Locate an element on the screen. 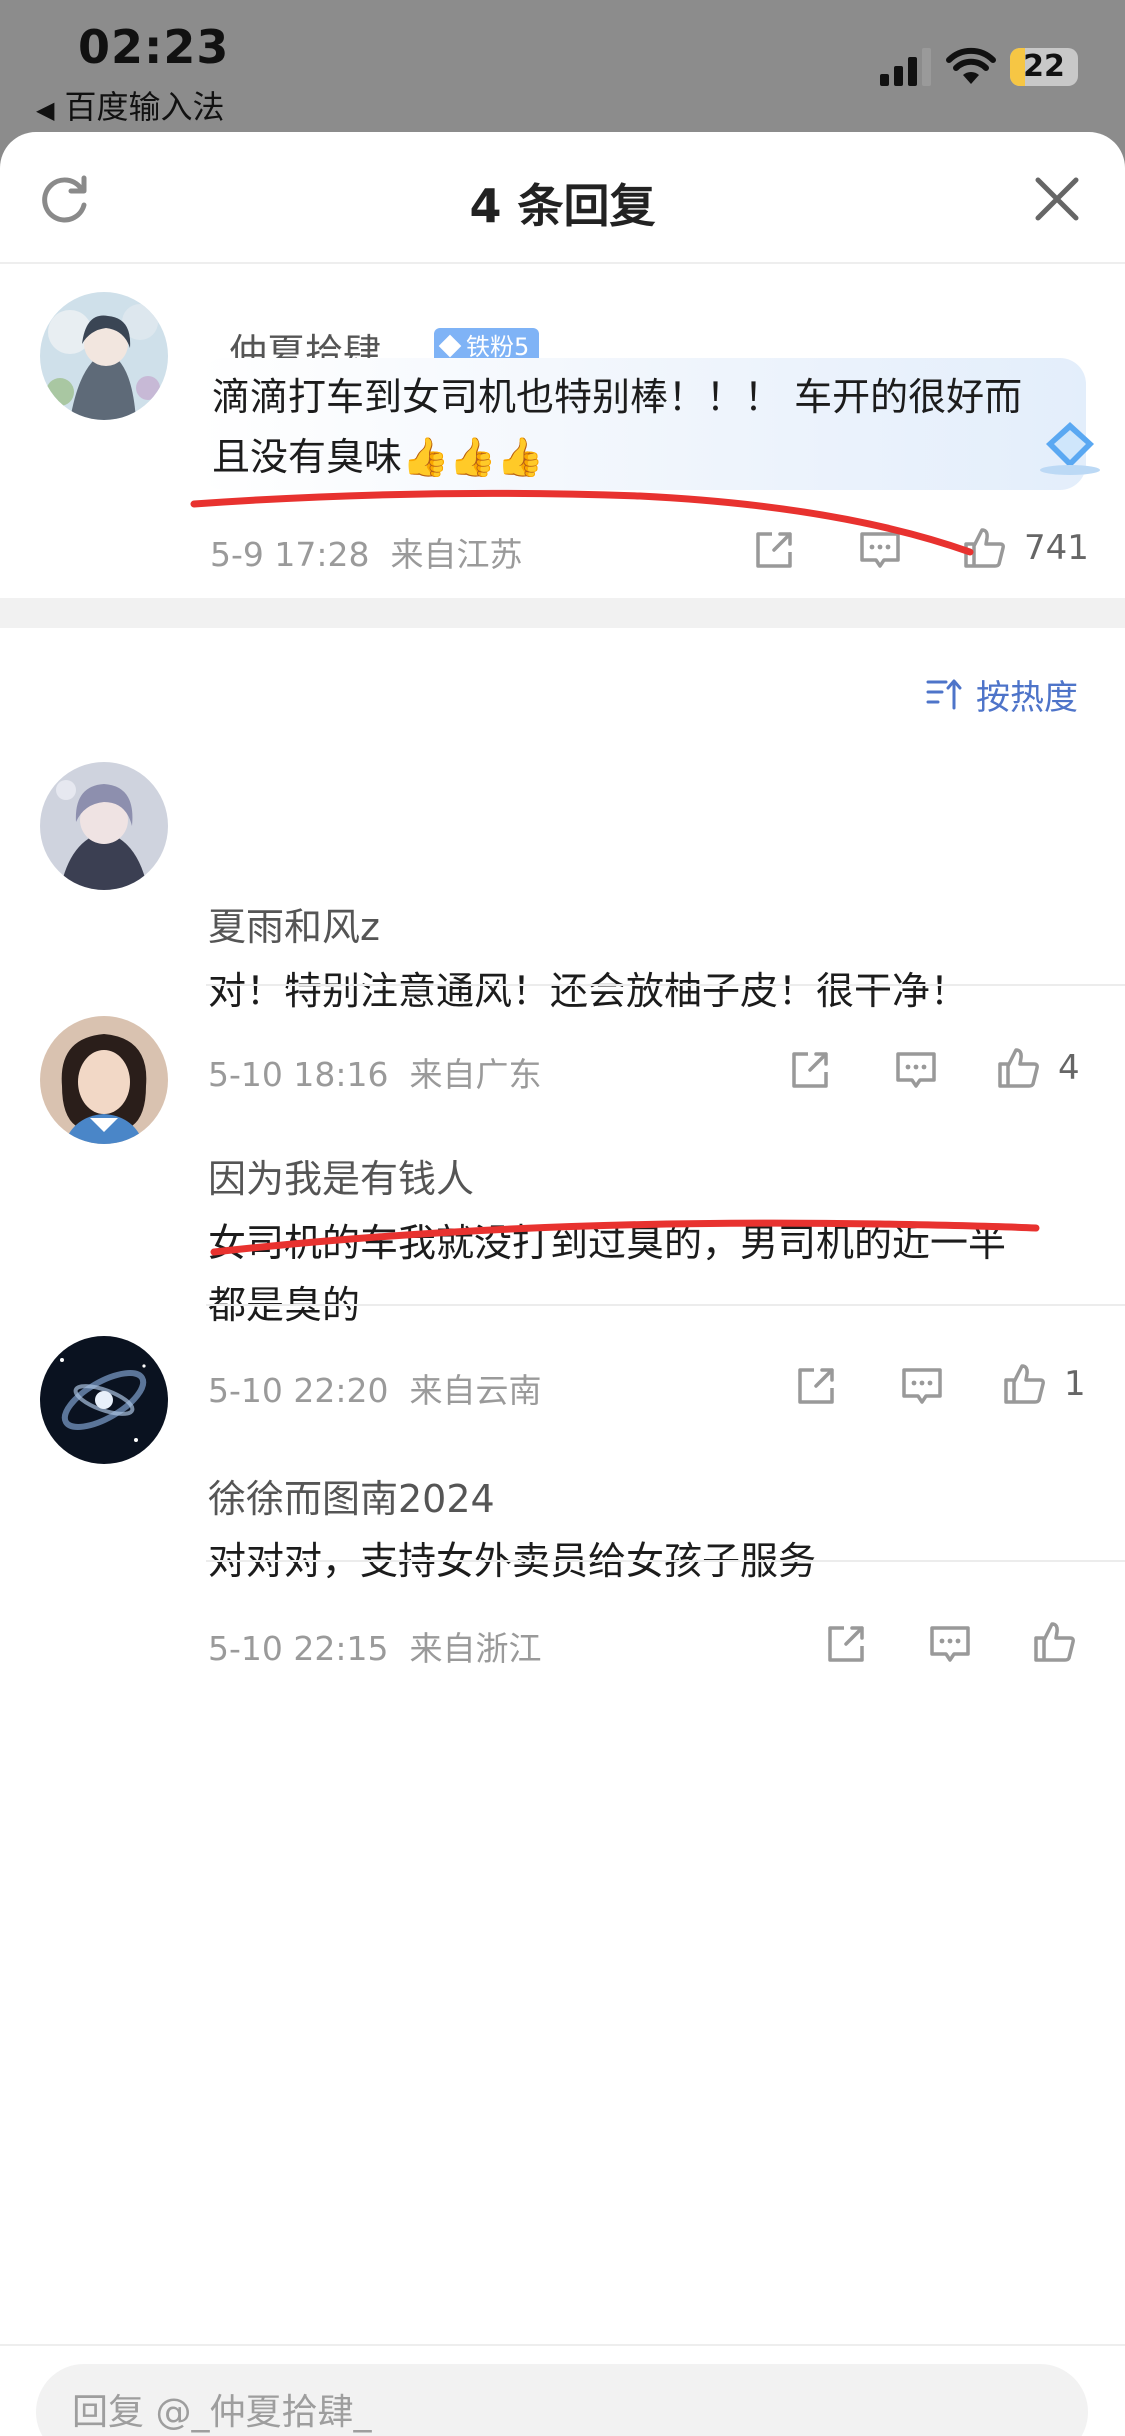 Image resolution: width=1125 pixels, height=2436 pixels. back-to-app-link: ◀ 百度输入法 is located at coordinates (130, 105).